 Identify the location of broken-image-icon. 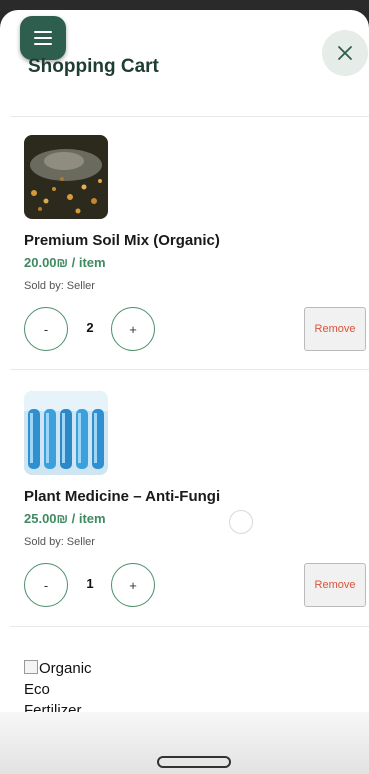
(31, 667).